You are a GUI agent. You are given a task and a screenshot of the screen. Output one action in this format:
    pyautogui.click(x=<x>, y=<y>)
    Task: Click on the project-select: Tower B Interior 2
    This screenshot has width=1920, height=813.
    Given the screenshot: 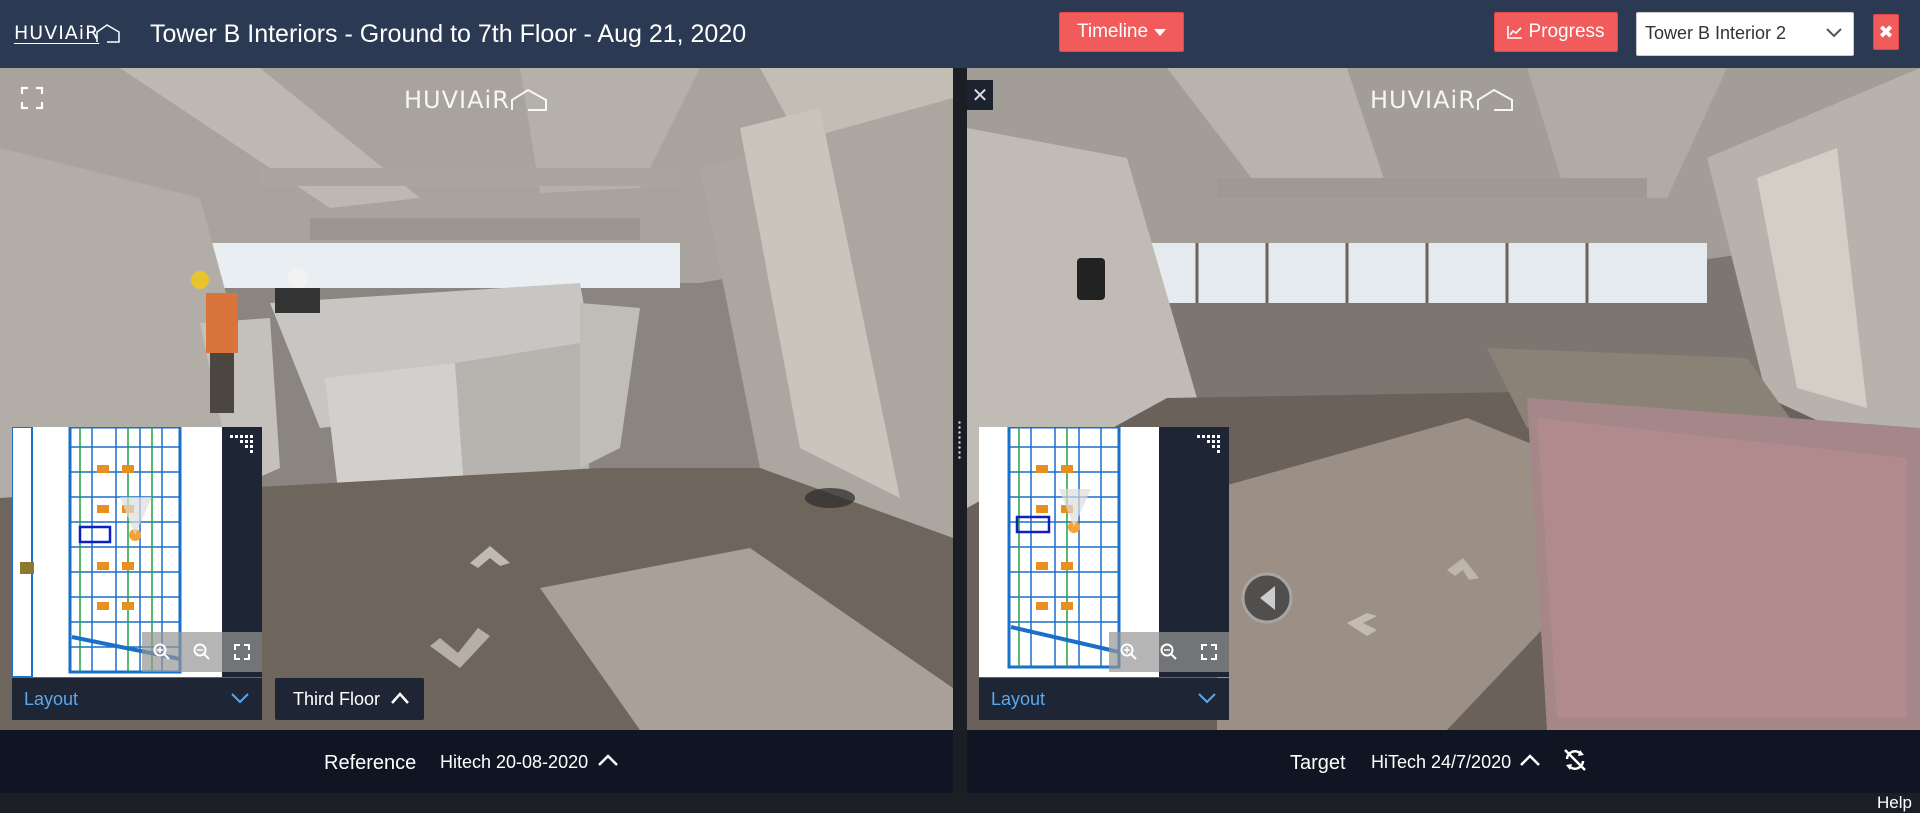 What is the action you would take?
    pyautogui.click(x=1745, y=34)
    